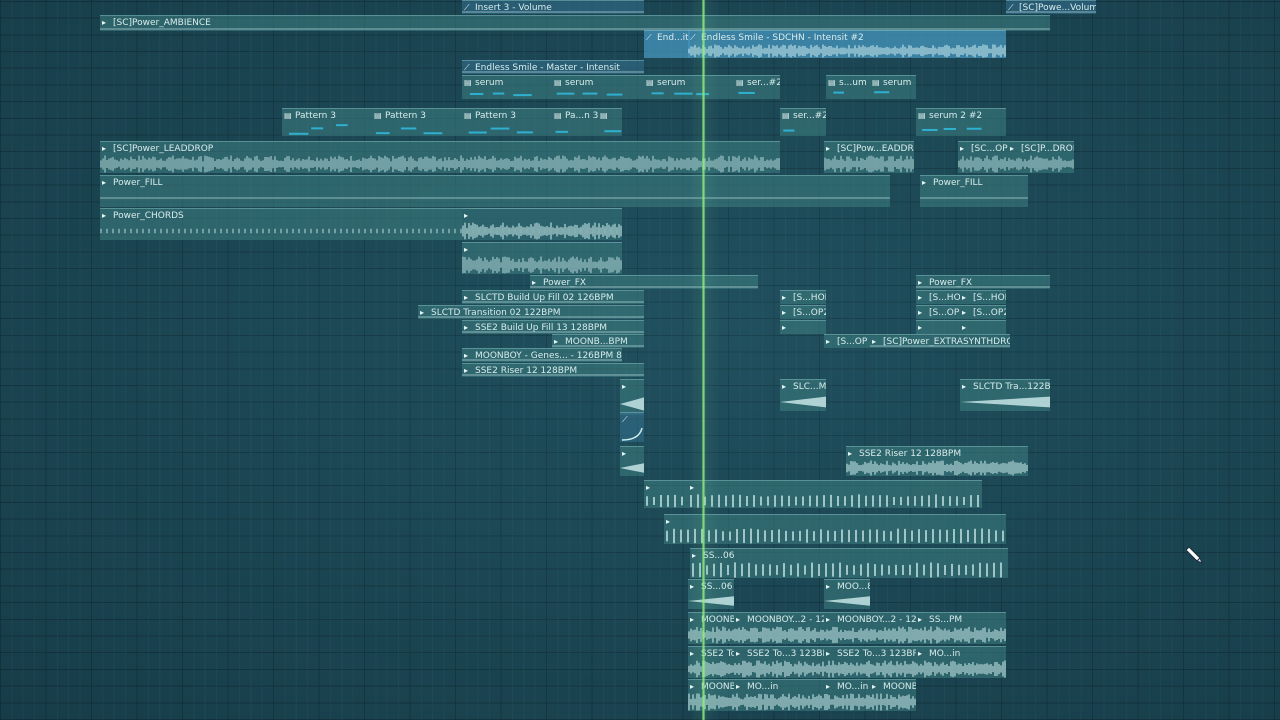 The width and height of the screenshot is (1280, 720). What do you see at coordinates (598, 341) in the screenshot?
I see `playlist-clip: ▸ MOONB...BPM` at bounding box center [598, 341].